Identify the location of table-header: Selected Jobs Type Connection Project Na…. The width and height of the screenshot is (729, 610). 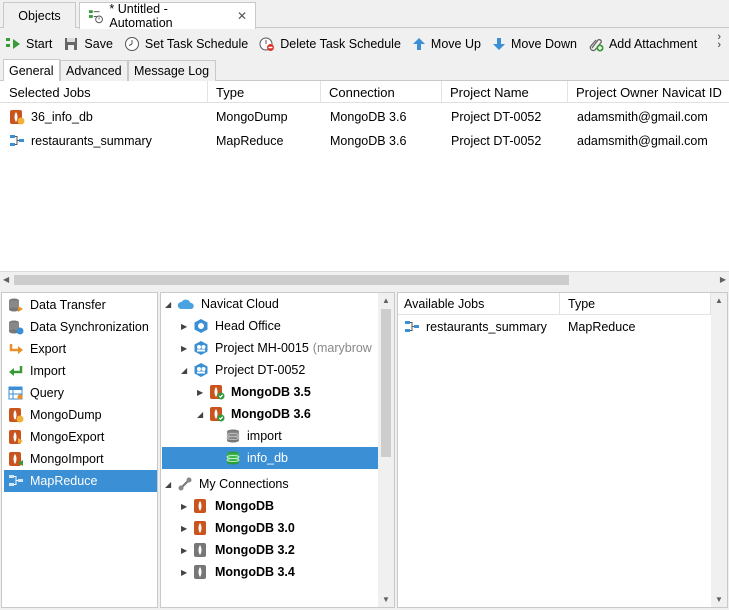
(364, 92).